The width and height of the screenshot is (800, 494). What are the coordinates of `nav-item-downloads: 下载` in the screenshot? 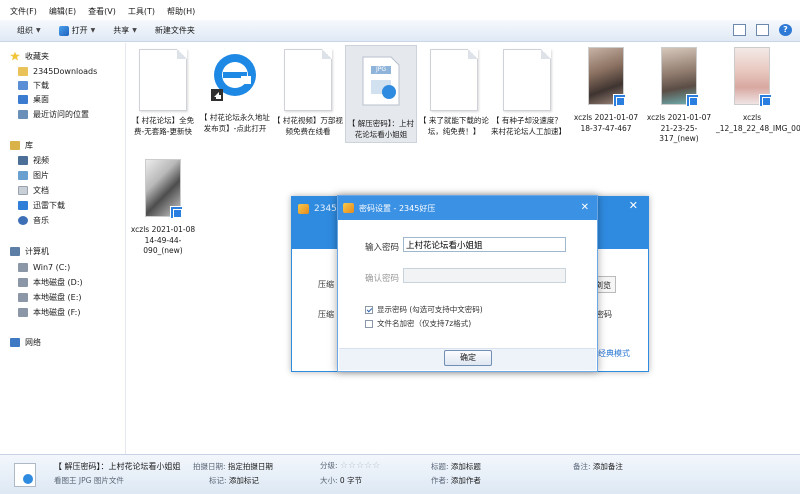 It's located at (33, 85).